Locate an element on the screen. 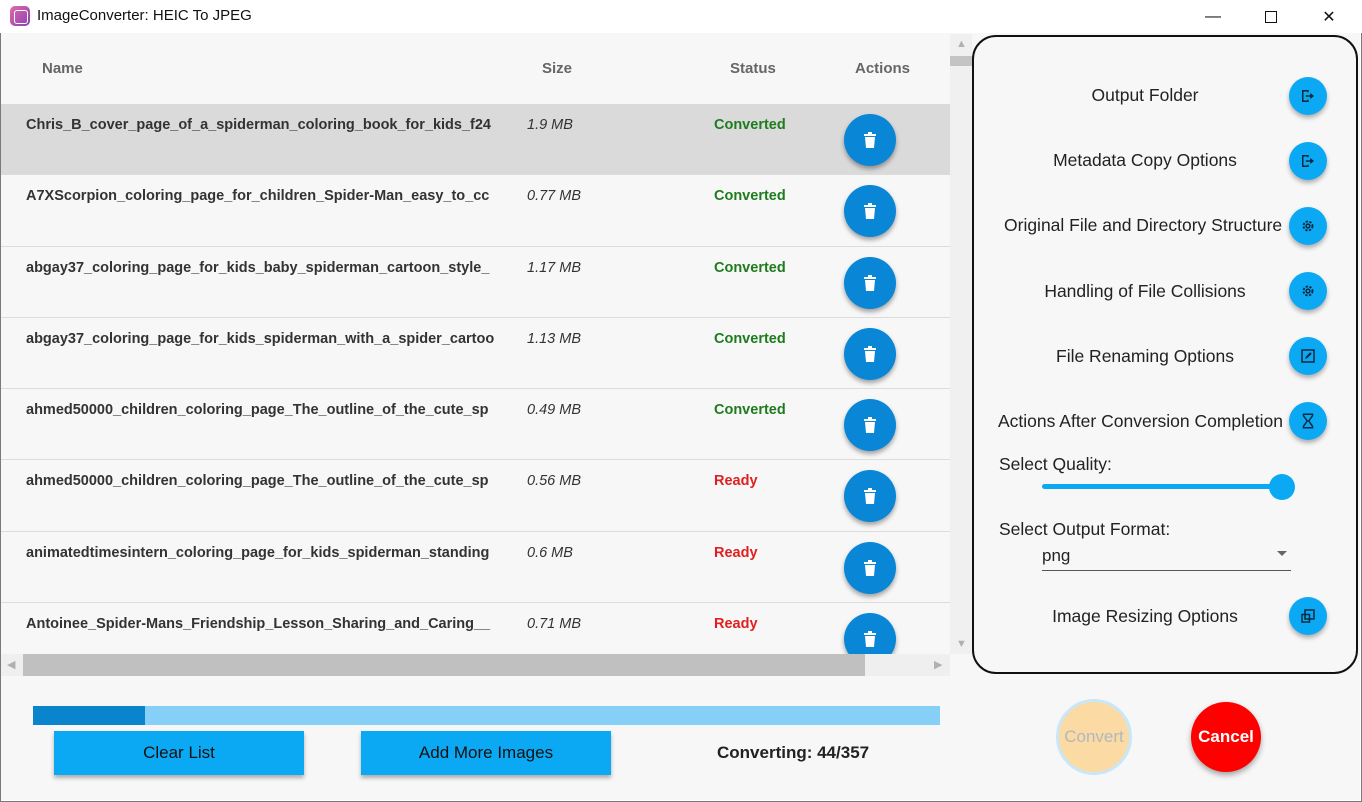 Image resolution: width=1362 pixels, height=802 pixels. file-size: 0.77 MB is located at coordinates (554, 196).